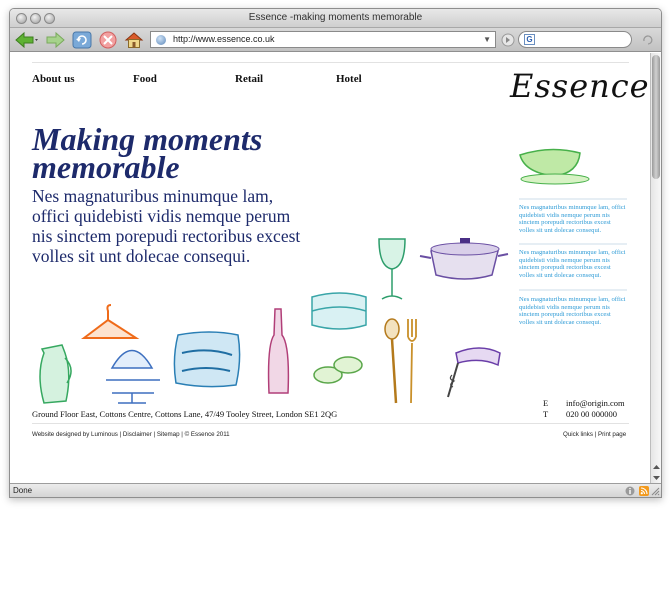 This screenshot has height=591, width=670. Describe the element at coordinates (335, 490) in the screenshot. I see `status-bar: Done` at that location.